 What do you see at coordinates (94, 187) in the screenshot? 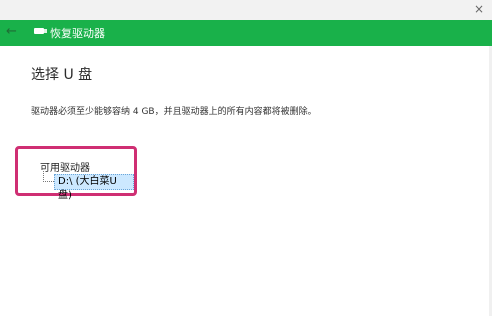
I see `drive-item-d: D:\ (大白菜U盘)` at bounding box center [94, 187].